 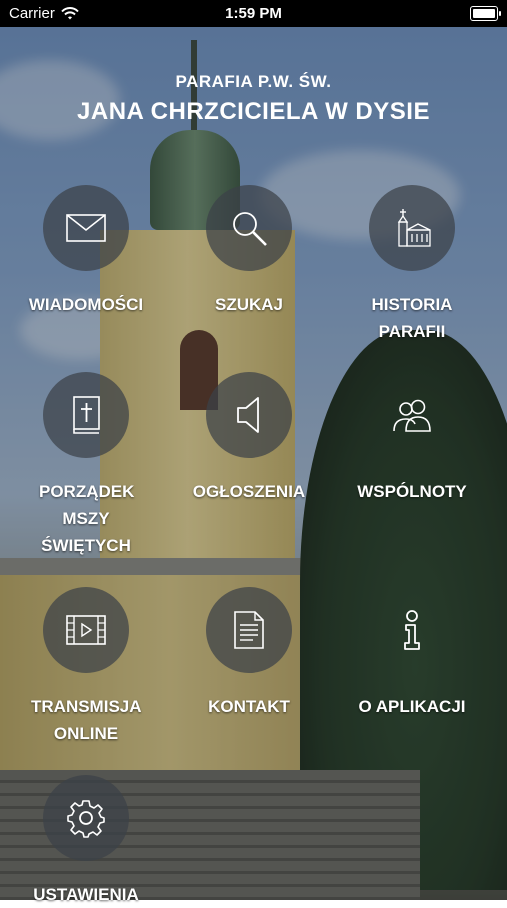 What do you see at coordinates (249, 438) in the screenshot?
I see `menu-tile-ogloszenia: OGŁOSZENIA` at bounding box center [249, 438].